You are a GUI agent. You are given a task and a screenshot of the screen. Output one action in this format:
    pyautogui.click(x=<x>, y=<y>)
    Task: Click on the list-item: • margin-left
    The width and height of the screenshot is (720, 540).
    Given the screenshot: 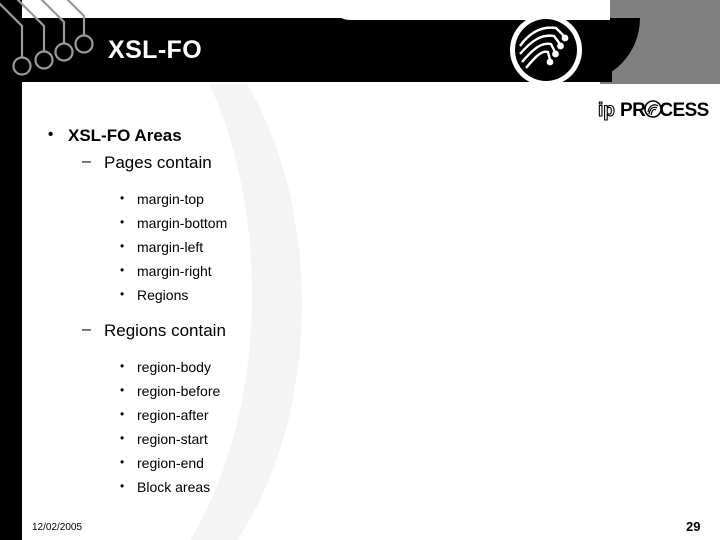 What is the action you would take?
    pyautogui.click(x=330, y=251)
    